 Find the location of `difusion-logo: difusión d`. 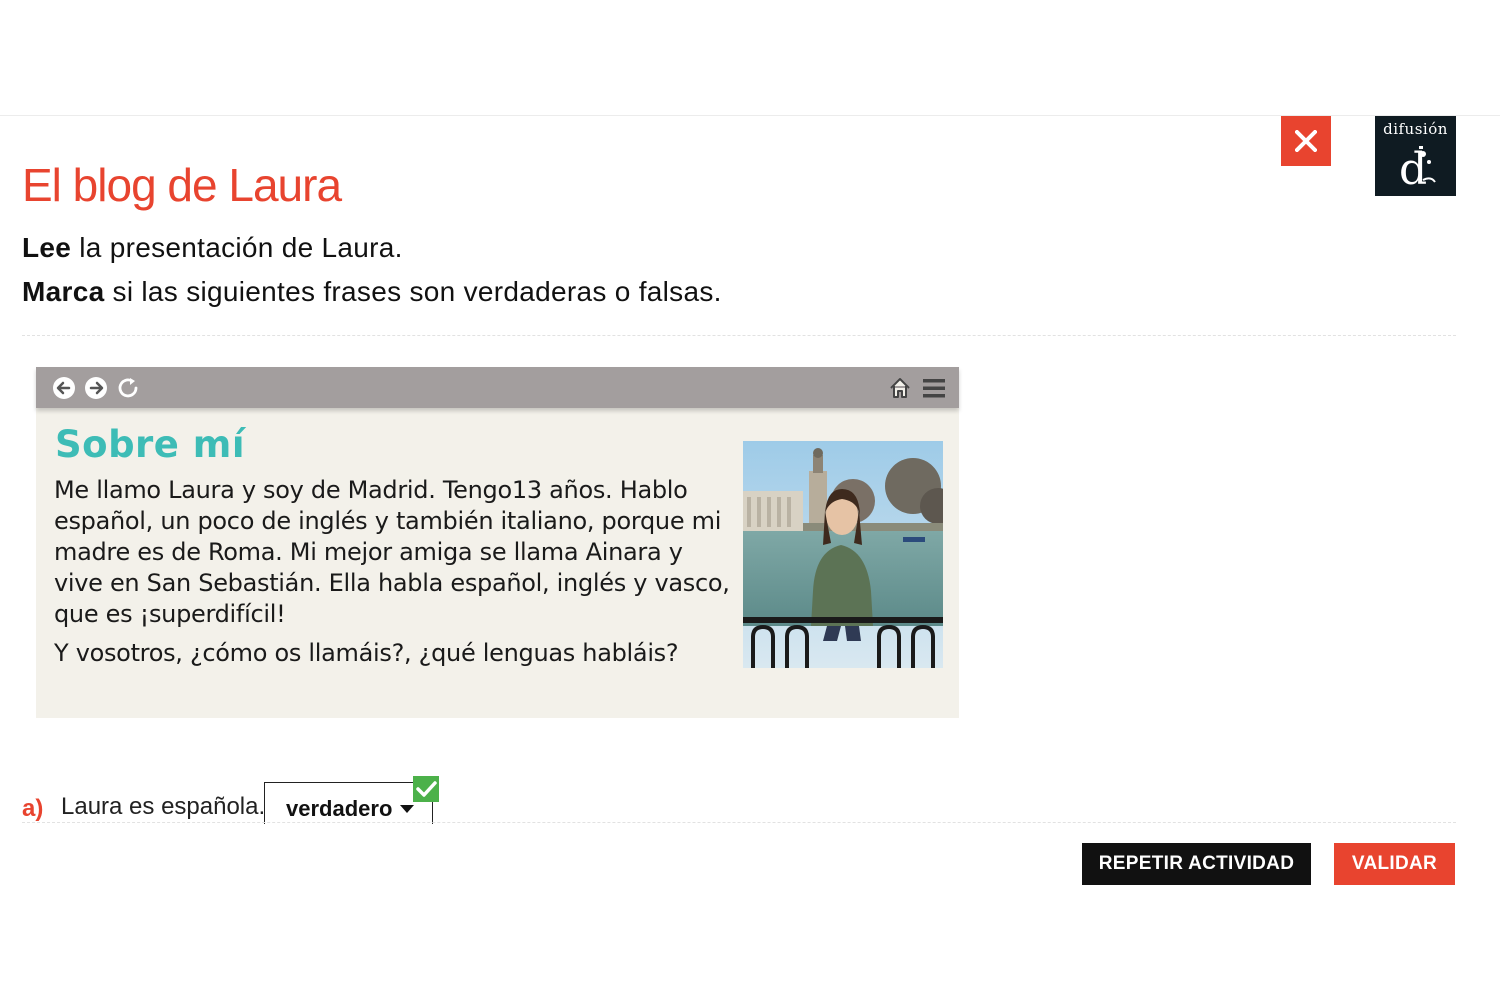

difusion-logo: difusión d is located at coordinates (1415, 156).